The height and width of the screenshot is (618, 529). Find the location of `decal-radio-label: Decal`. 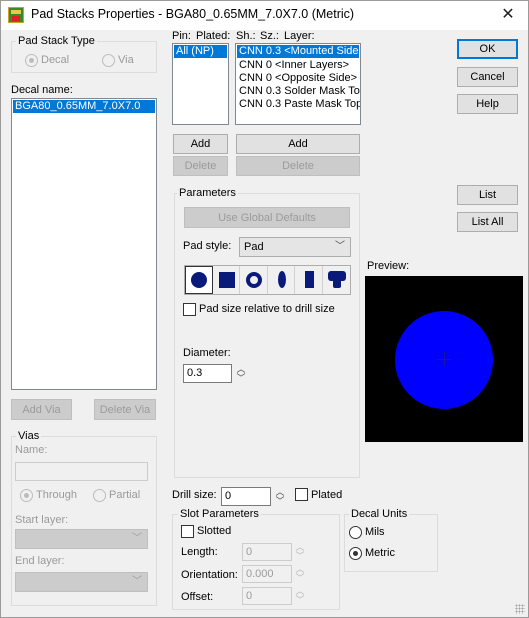

decal-radio-label: Decal is located at coordinates (55, 60).